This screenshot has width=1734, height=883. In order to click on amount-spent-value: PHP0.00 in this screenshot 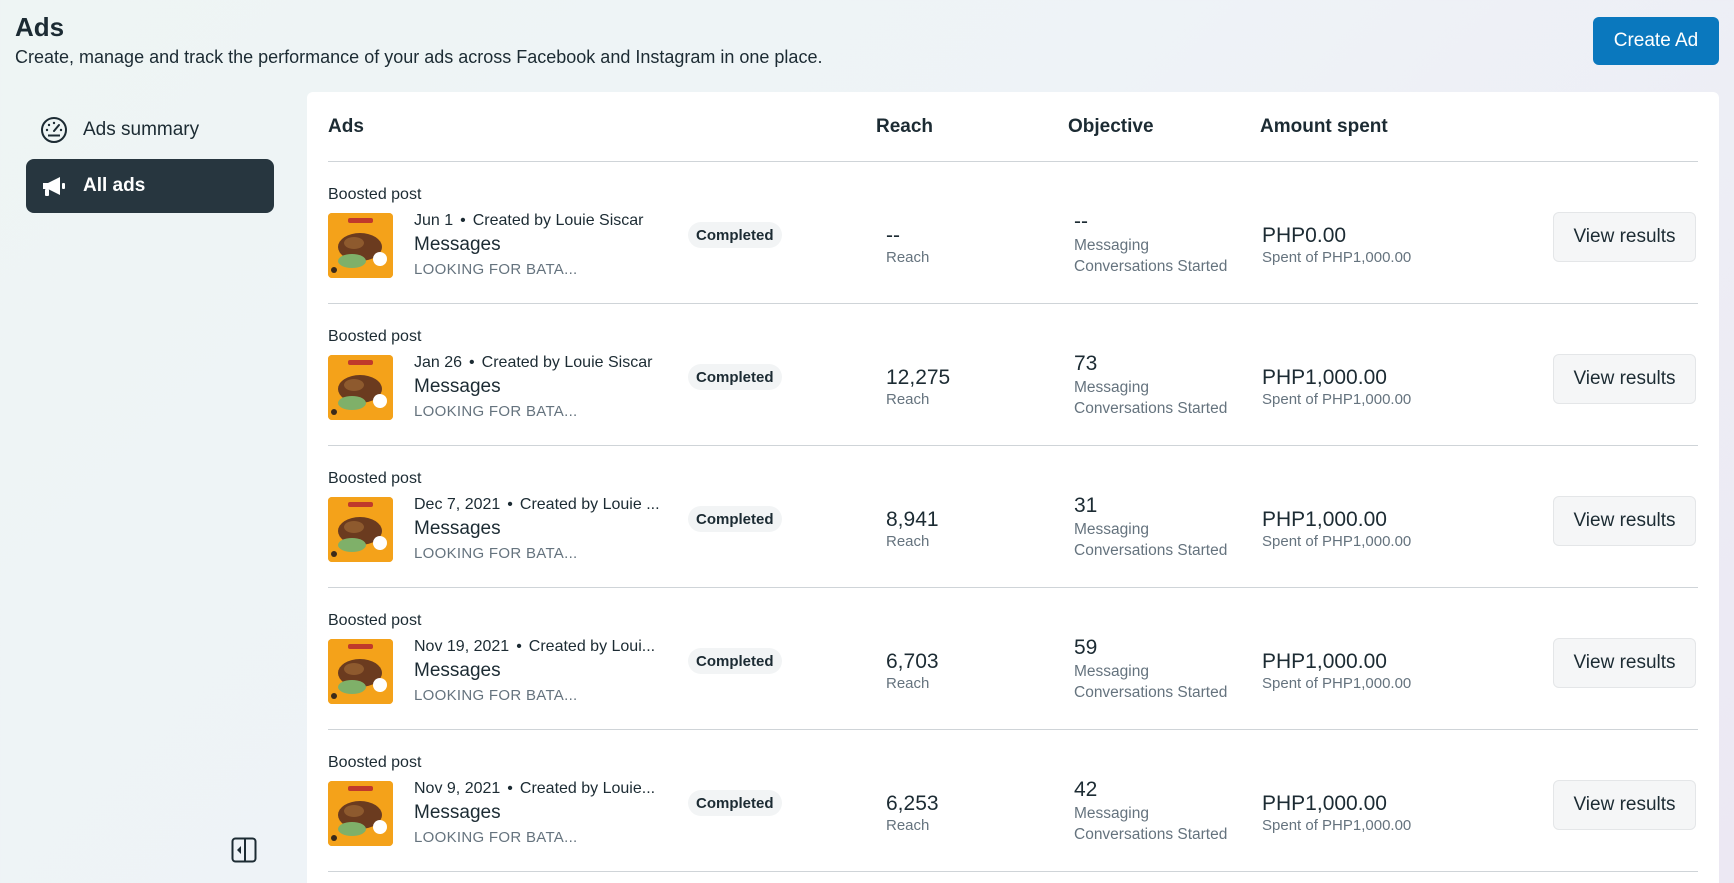, I will do `click(1304, 235)`.